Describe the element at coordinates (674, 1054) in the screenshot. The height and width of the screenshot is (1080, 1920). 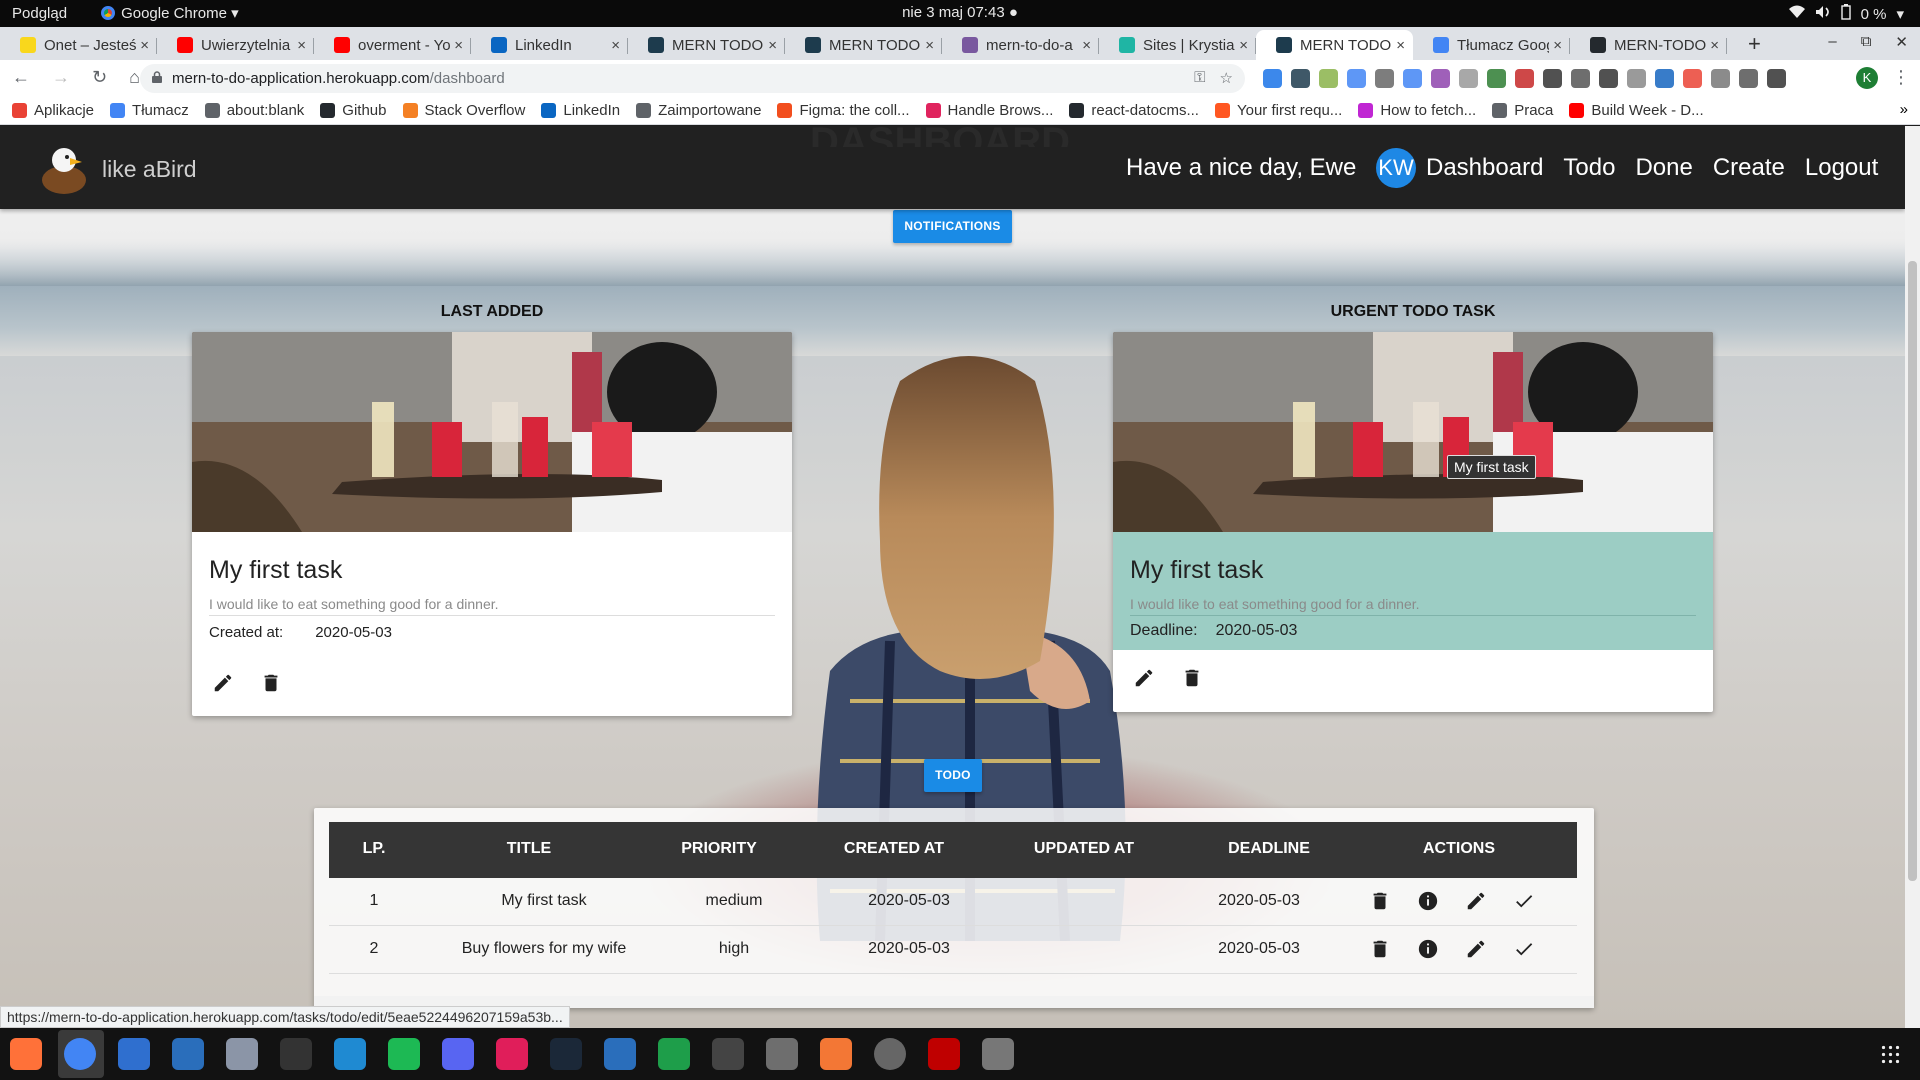
I see `calc-icon` at that location.